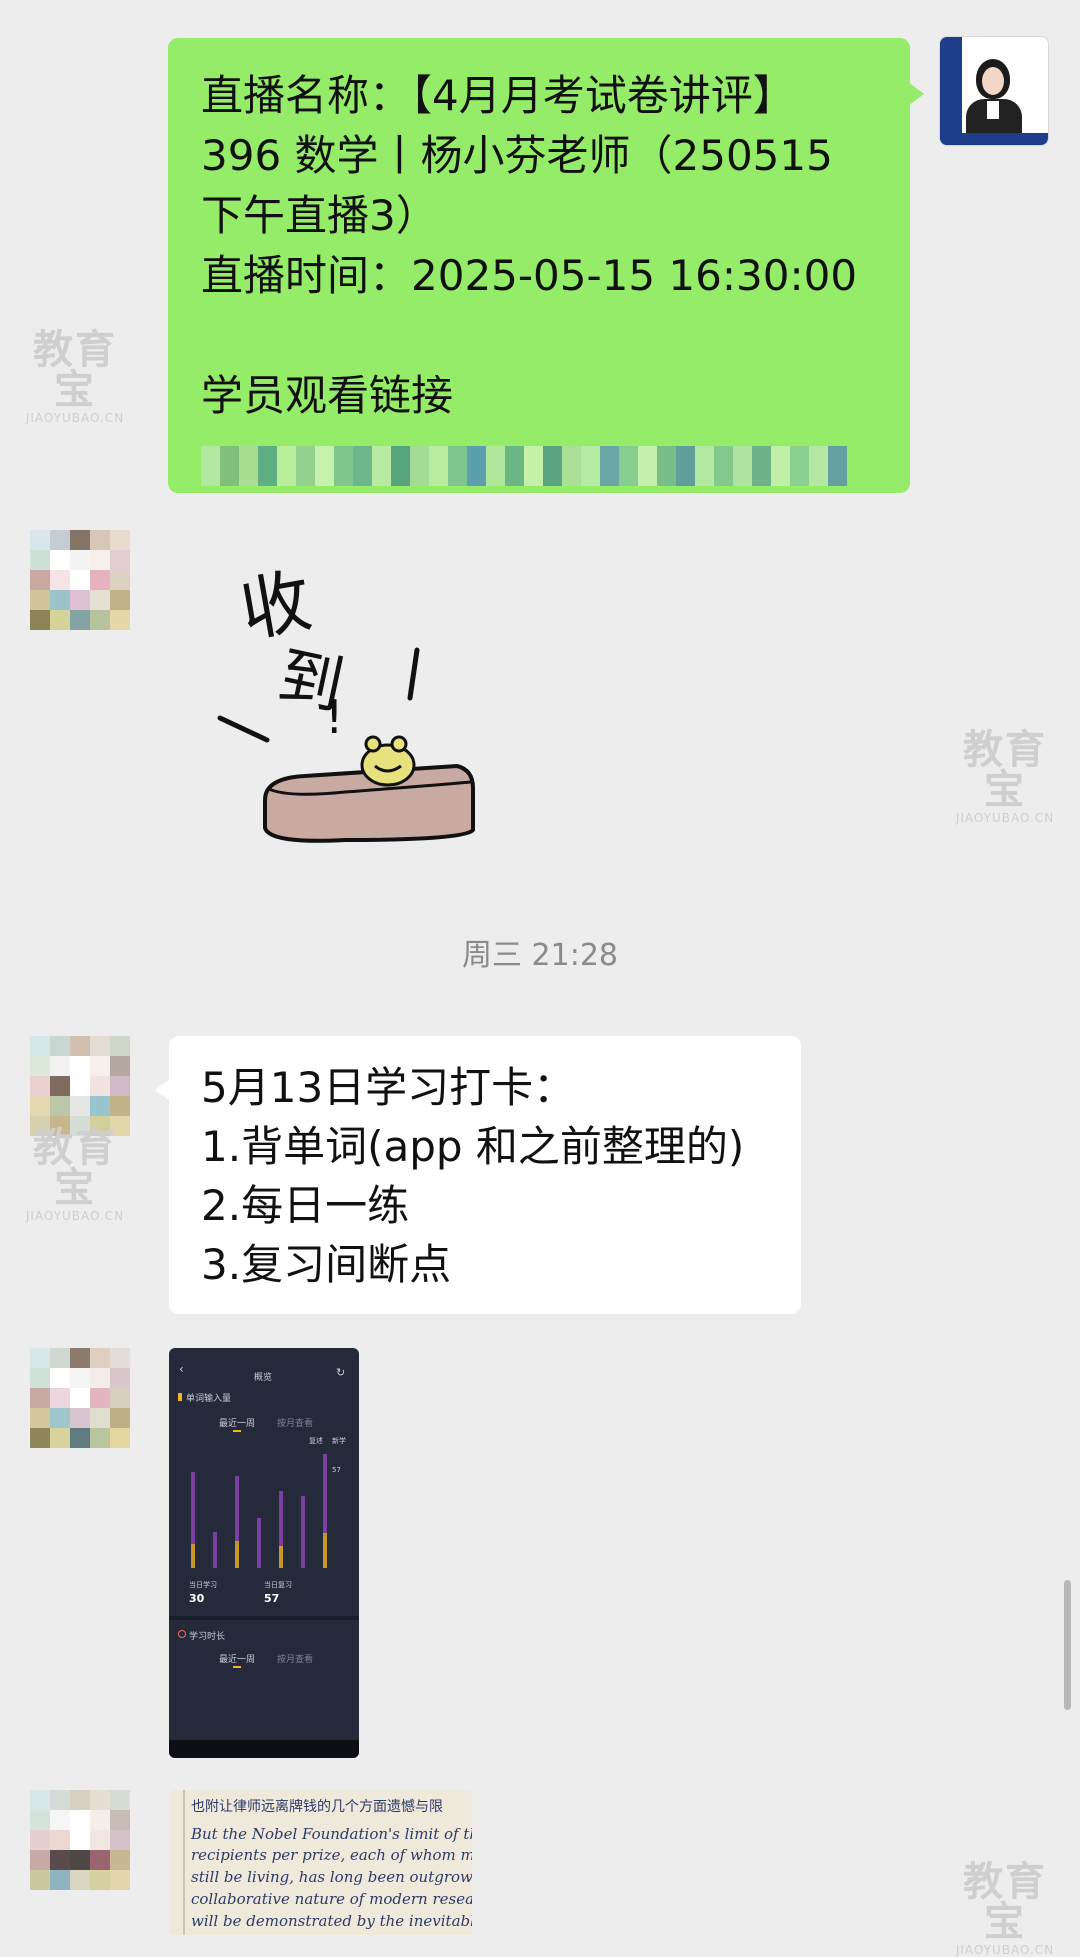  What do you see at coordinates (339, 1441) in the screenshot?
I see `legend-b: 新学` at bounding box center [339, 1441].